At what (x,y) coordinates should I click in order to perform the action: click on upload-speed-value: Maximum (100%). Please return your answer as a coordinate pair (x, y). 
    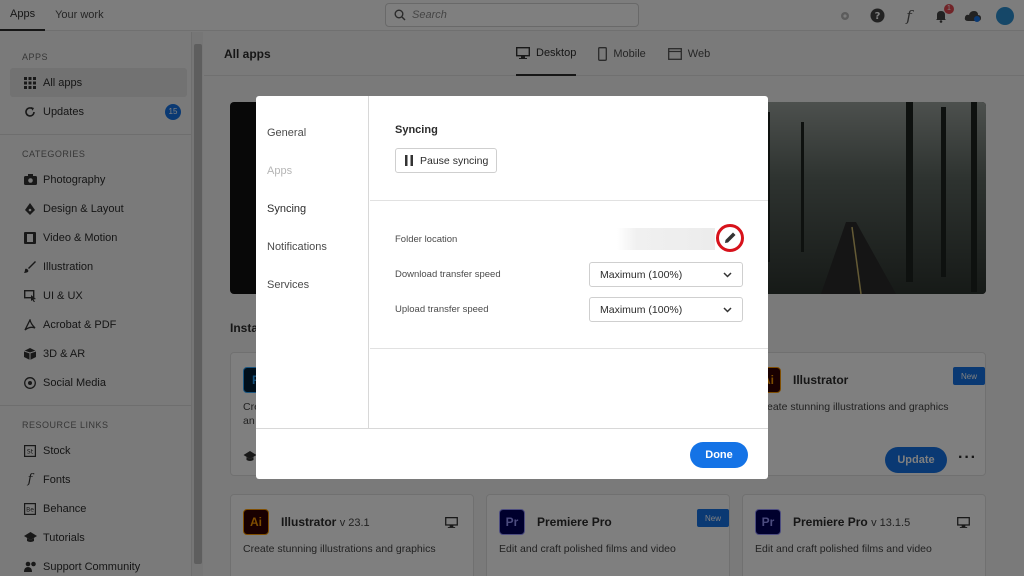
    Looking at the image, I should click on (641, 309).